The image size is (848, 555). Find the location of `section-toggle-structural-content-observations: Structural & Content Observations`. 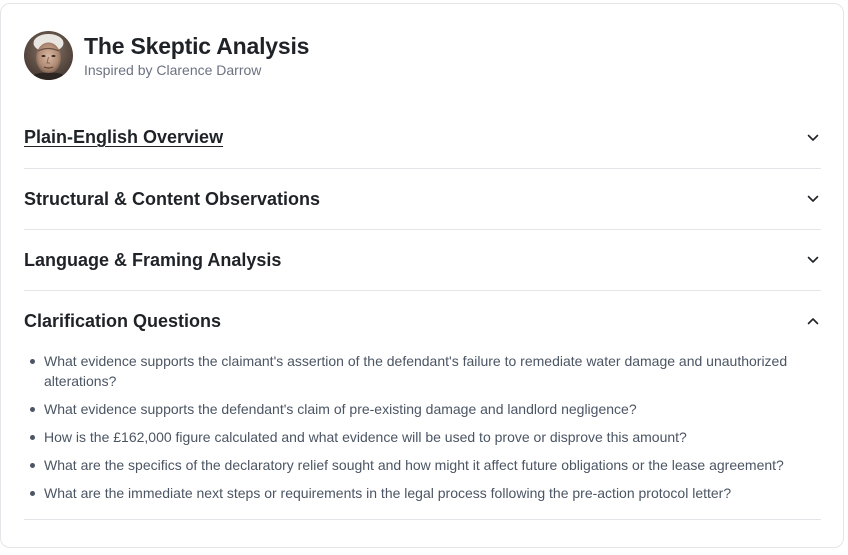

section-toggle-structural-content-observations: Structural & Content Observations is located at coordinates (422, 199).